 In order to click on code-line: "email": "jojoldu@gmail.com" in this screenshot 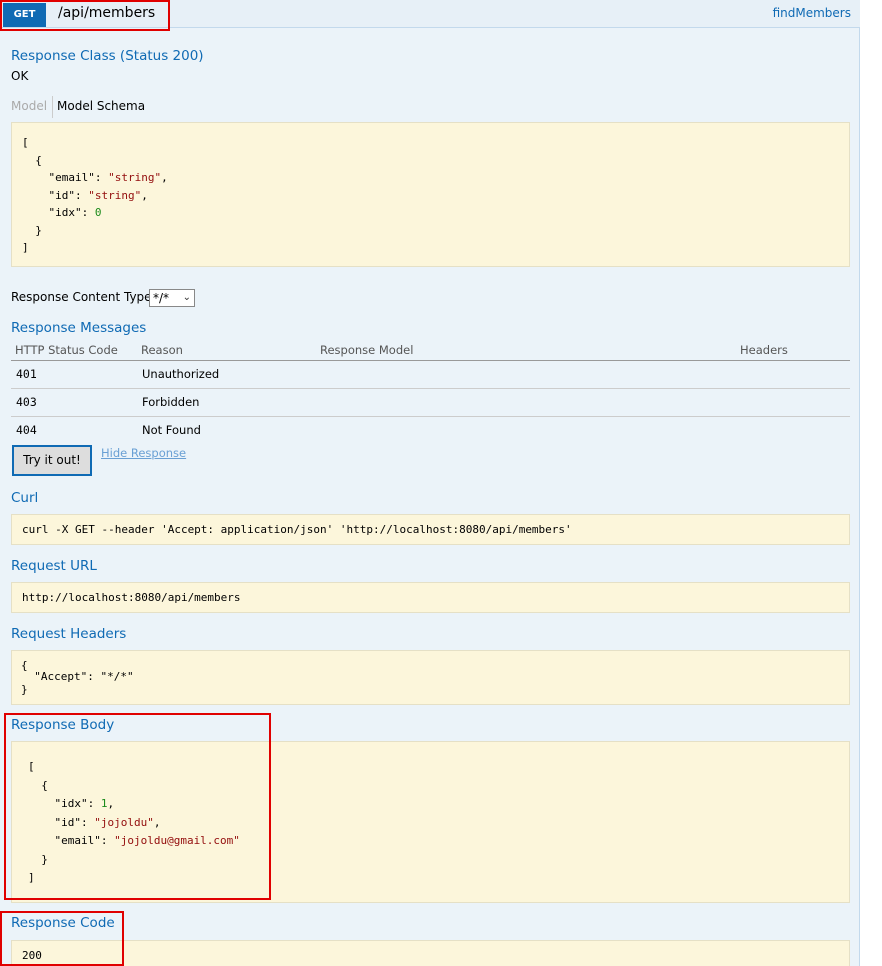, I will do `click(134, 840)`.